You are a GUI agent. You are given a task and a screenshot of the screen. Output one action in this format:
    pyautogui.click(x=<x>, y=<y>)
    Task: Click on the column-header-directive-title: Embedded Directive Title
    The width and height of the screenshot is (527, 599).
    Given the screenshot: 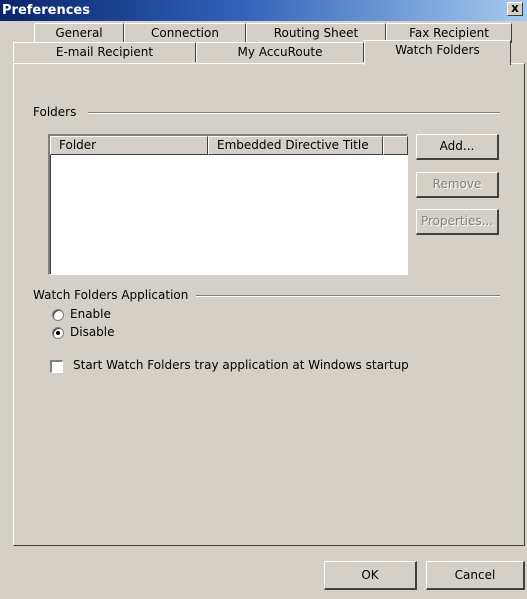 What is the action you would take?
    pyautogui.click(x=295, y=145)
    